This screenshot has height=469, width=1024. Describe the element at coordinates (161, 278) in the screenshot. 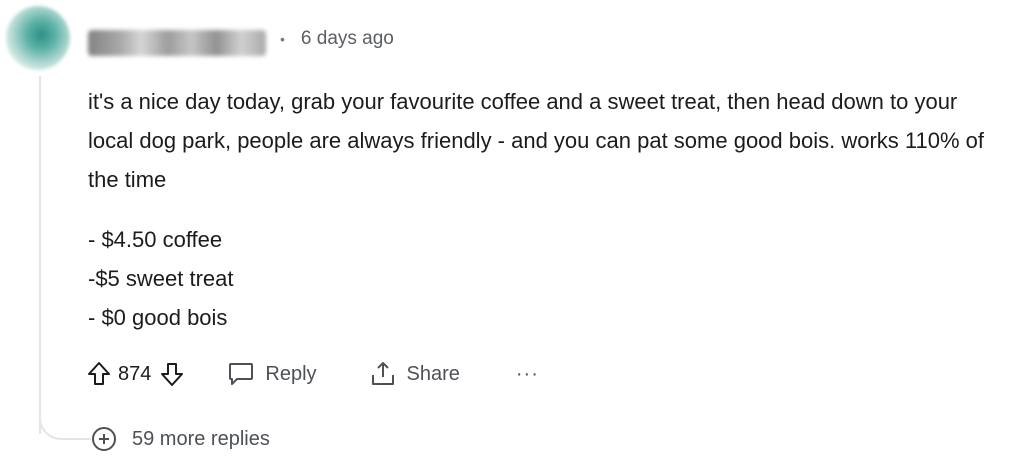

I see `list-item: -$5 sweet treat` at that location.